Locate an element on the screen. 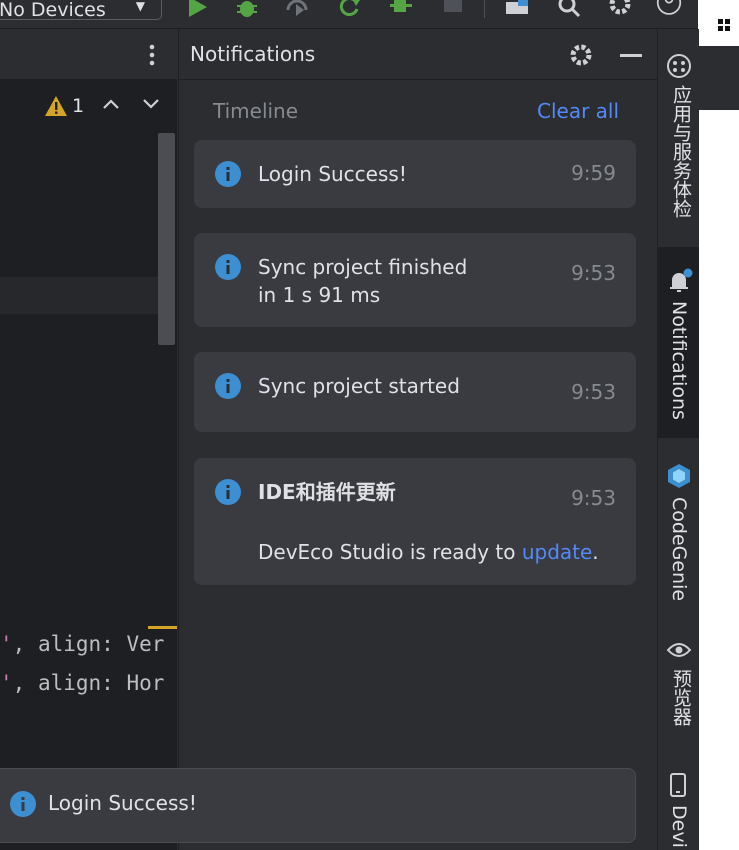 This screenshot has height=850, width=739. tool-label: Notifications is located at coordinates (679, 360).